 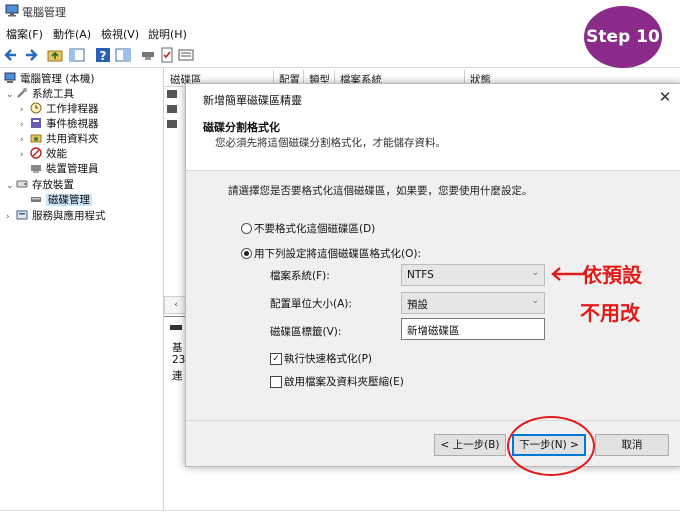 I want to click on close-icon: ✕, so click(x=665, y=97).